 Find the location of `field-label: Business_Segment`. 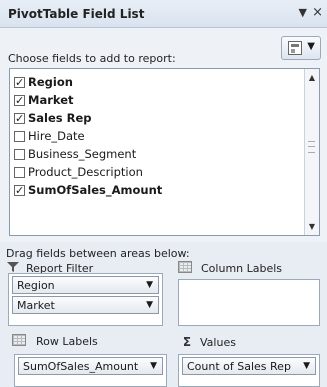

field-label: Business_Segment is located at coordinates (82, 154).